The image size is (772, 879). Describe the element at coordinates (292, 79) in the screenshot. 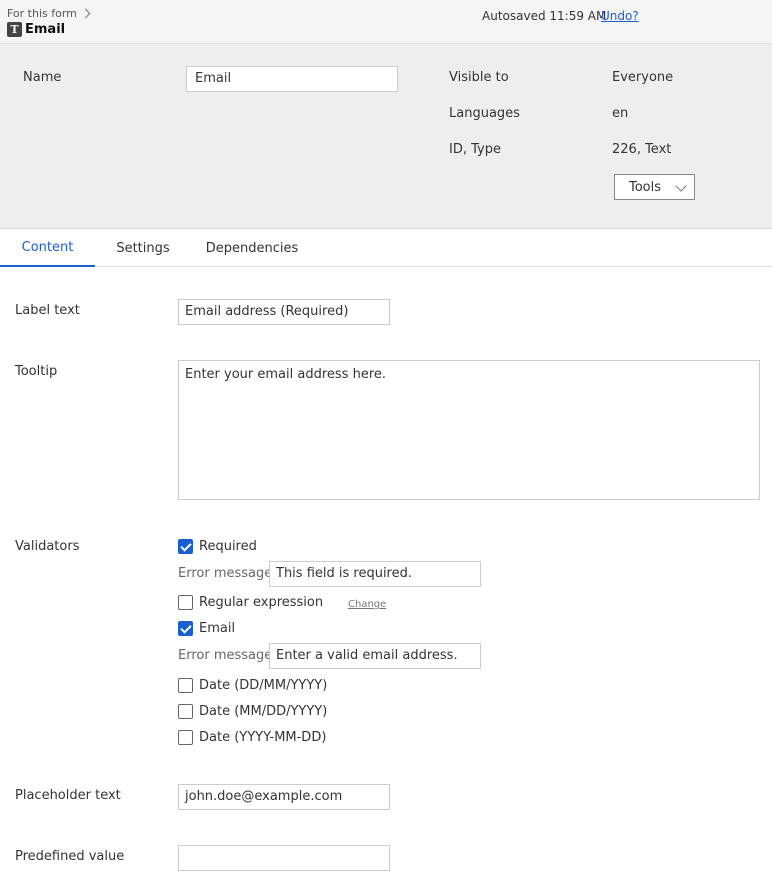

I see `name-input: Email` at that location.